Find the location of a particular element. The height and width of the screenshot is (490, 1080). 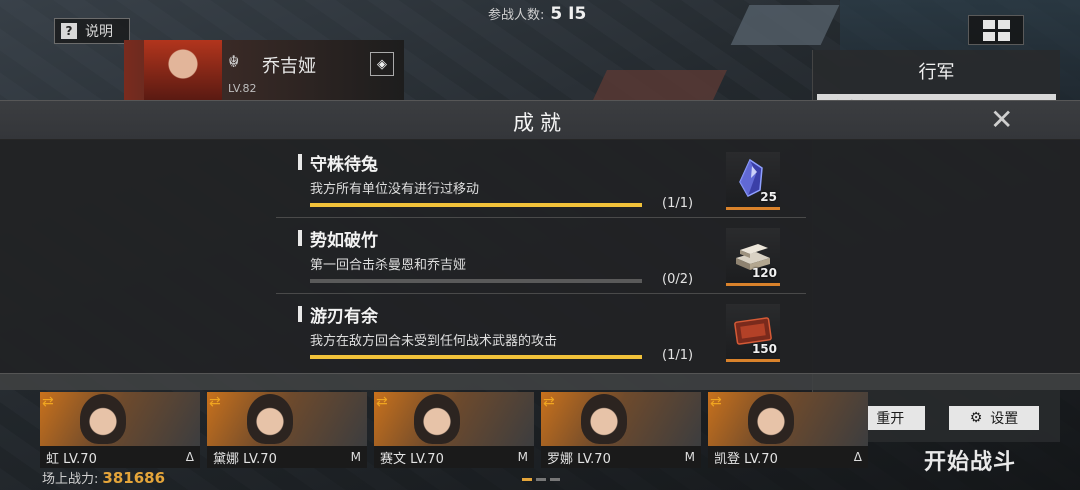

layers-icon: ◈ is located at coordinates (382, 64).